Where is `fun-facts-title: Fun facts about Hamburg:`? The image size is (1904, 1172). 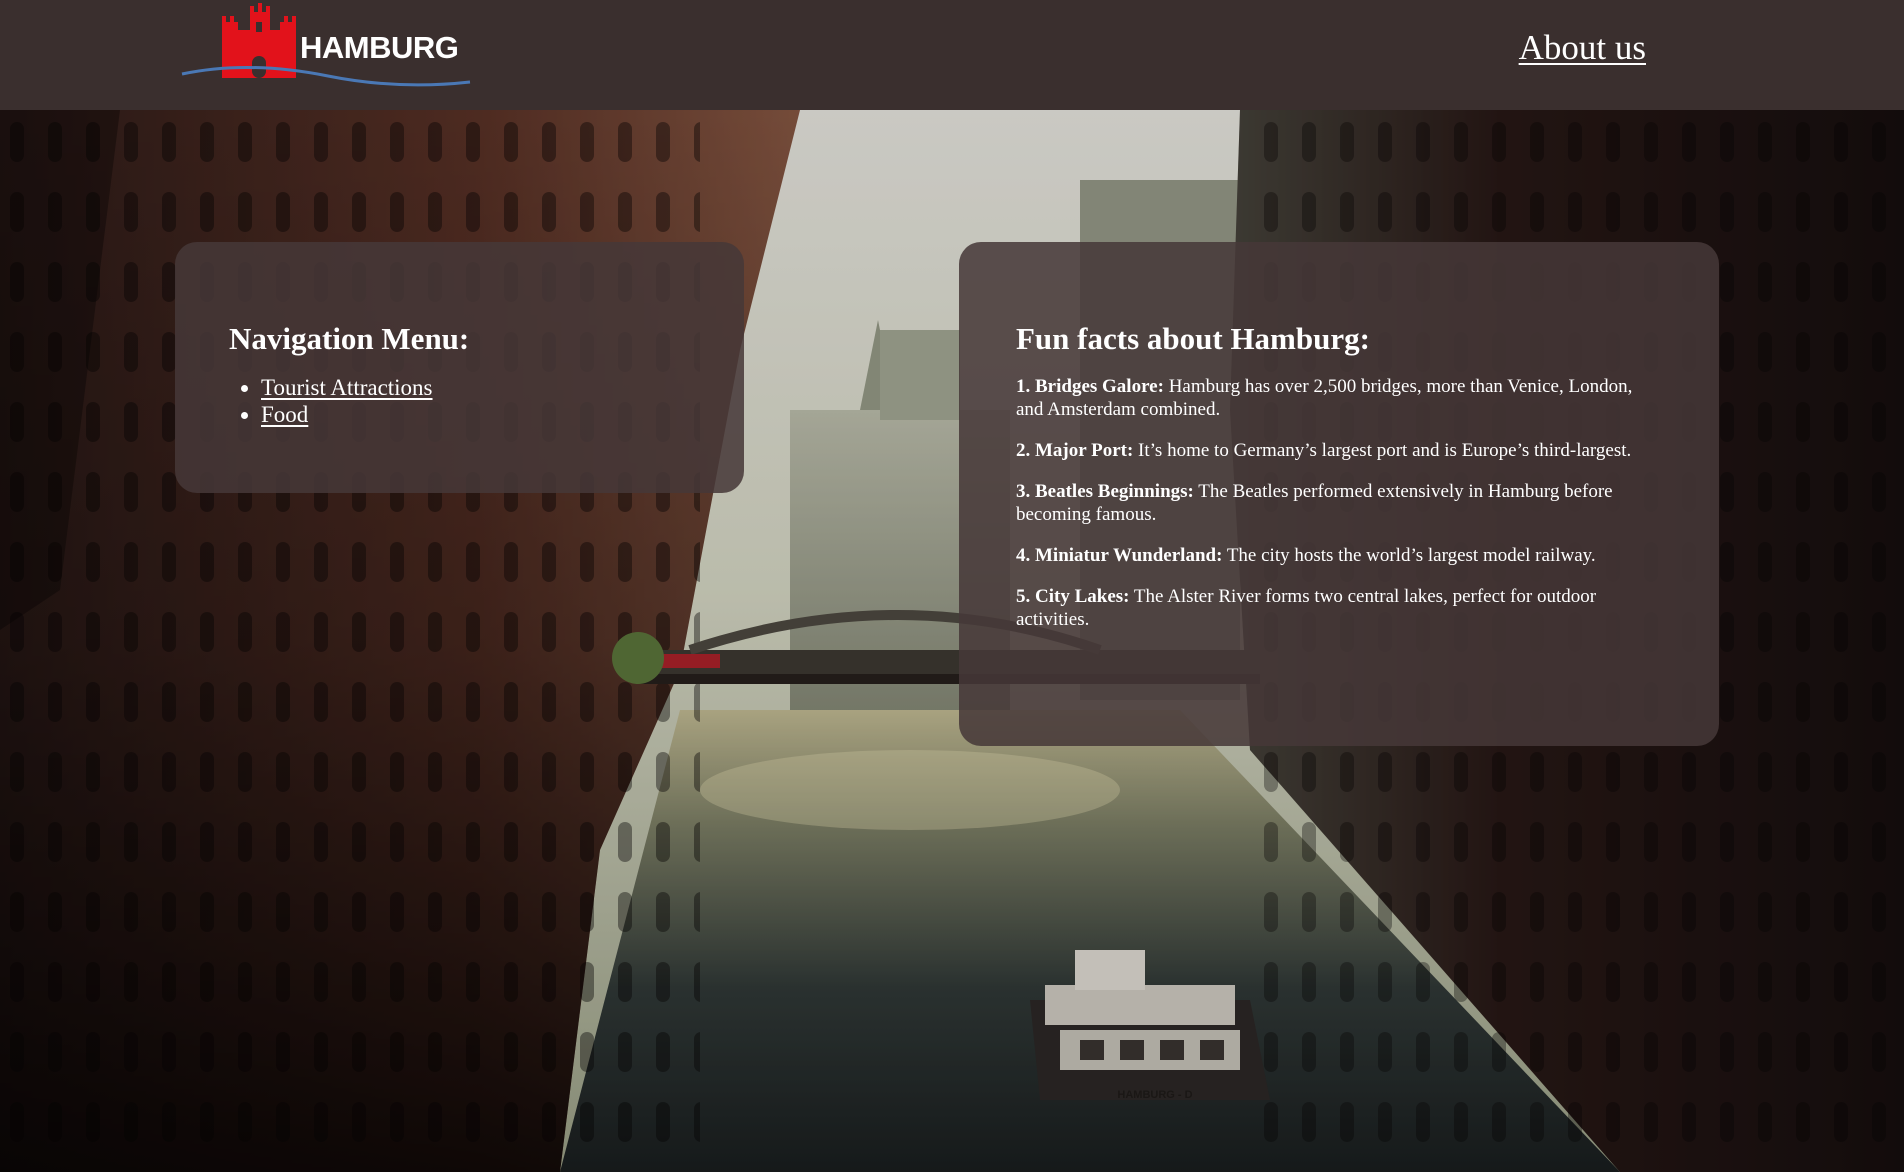
fun-facts-title: Fun facts about Hamburg: is located at coordinates (1193, 338).